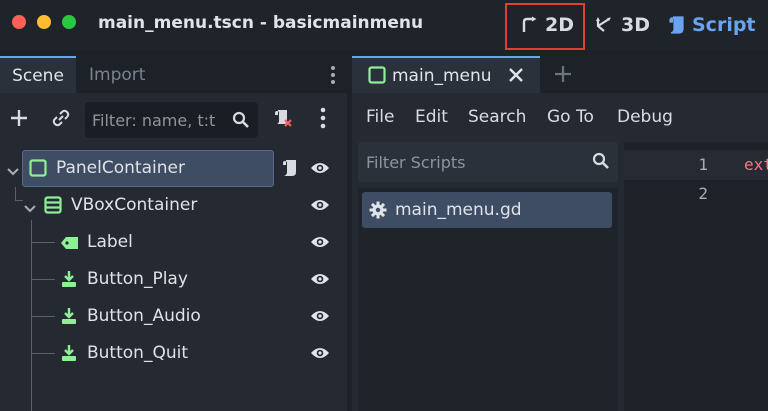 The image size is (768, 411). I want to click on gear-icon, so click(378, 212).